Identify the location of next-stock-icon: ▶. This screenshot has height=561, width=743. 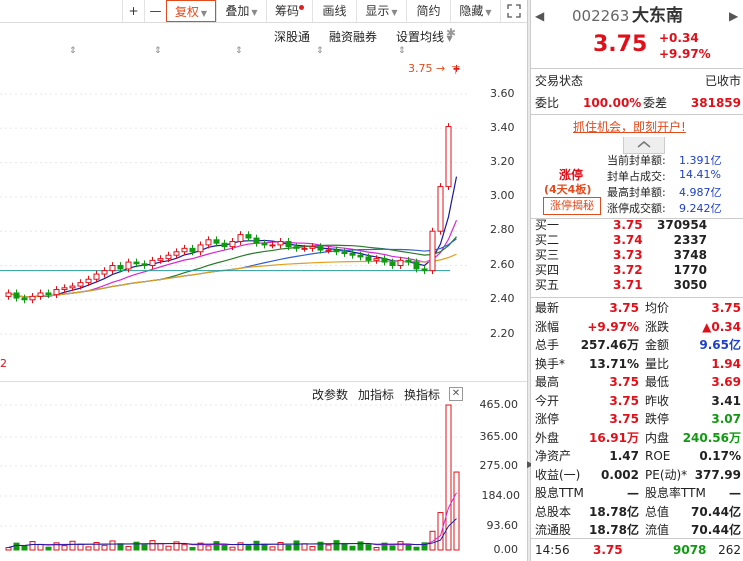
(733, 16).